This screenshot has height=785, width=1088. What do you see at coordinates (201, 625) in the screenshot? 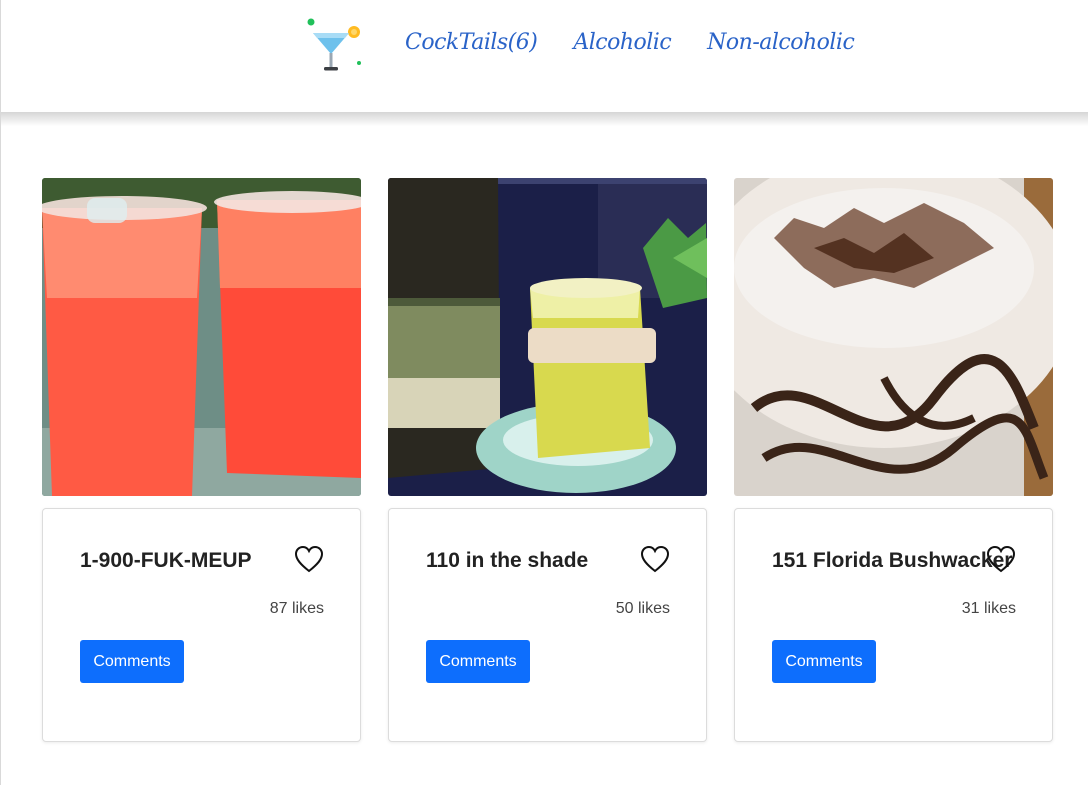
I see `cocktail-card: 1-900-FUK-MEUP 87 likes Comments` at bounding box center [201, 625].